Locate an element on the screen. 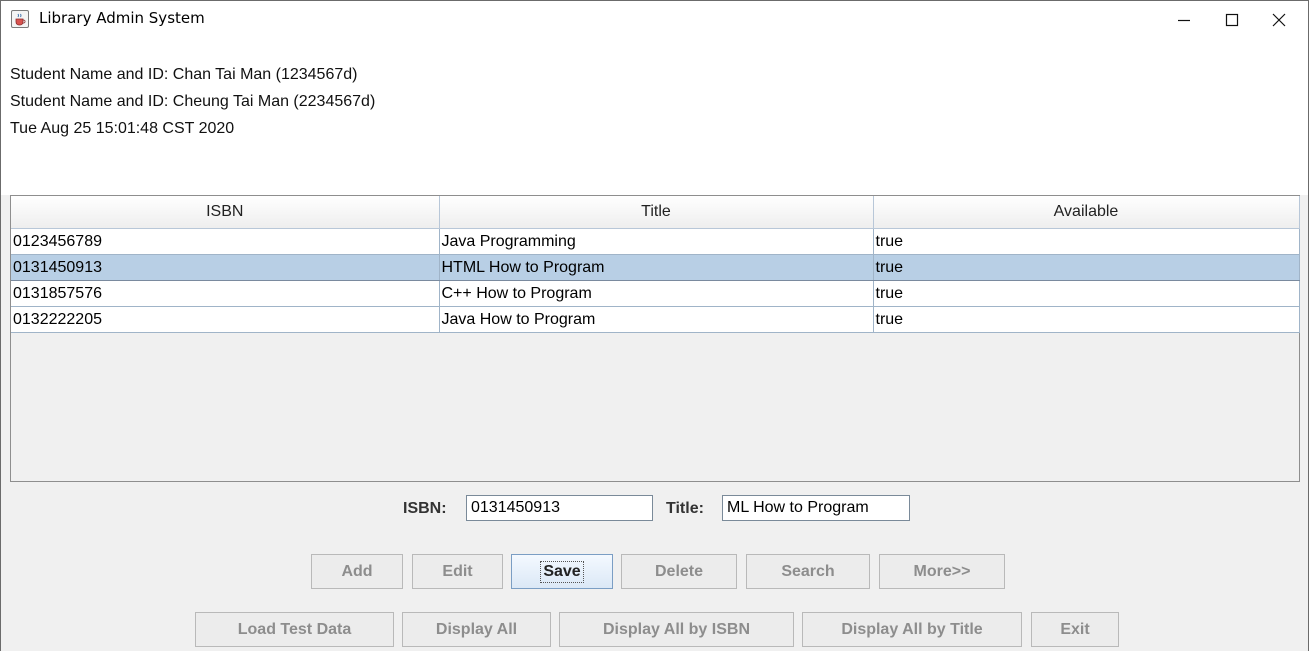 This screenshot has height=651, width=1311. display-all-button: Display All is located at coordinates (476, 629).